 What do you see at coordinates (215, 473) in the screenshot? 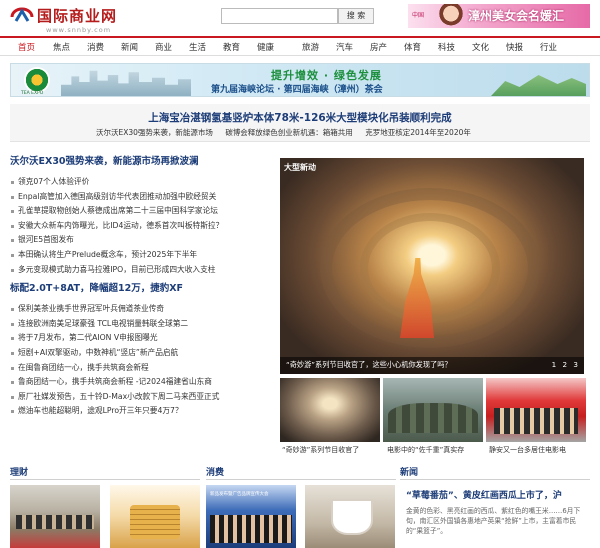
I see `section-title-consumer: 消费` at bounding box center [215, 473].